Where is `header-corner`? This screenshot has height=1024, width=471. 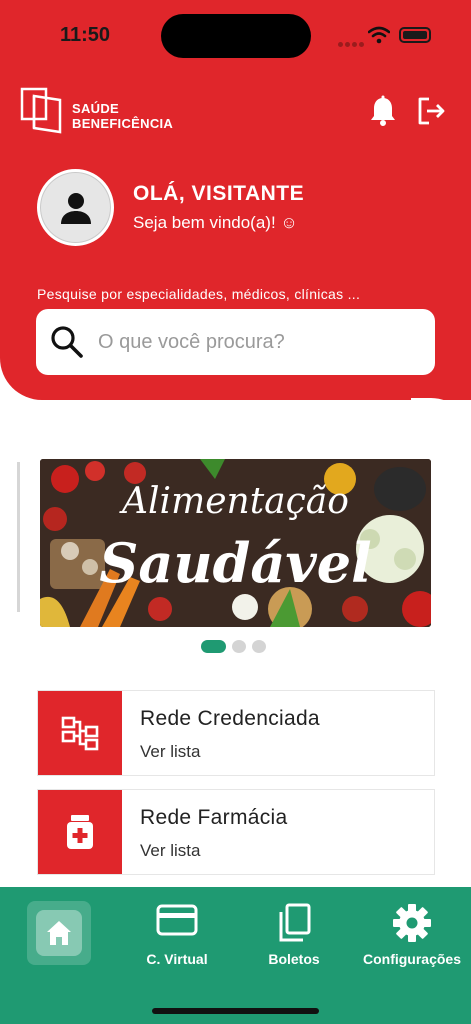 header-corner is located at coordinates (441, 418).